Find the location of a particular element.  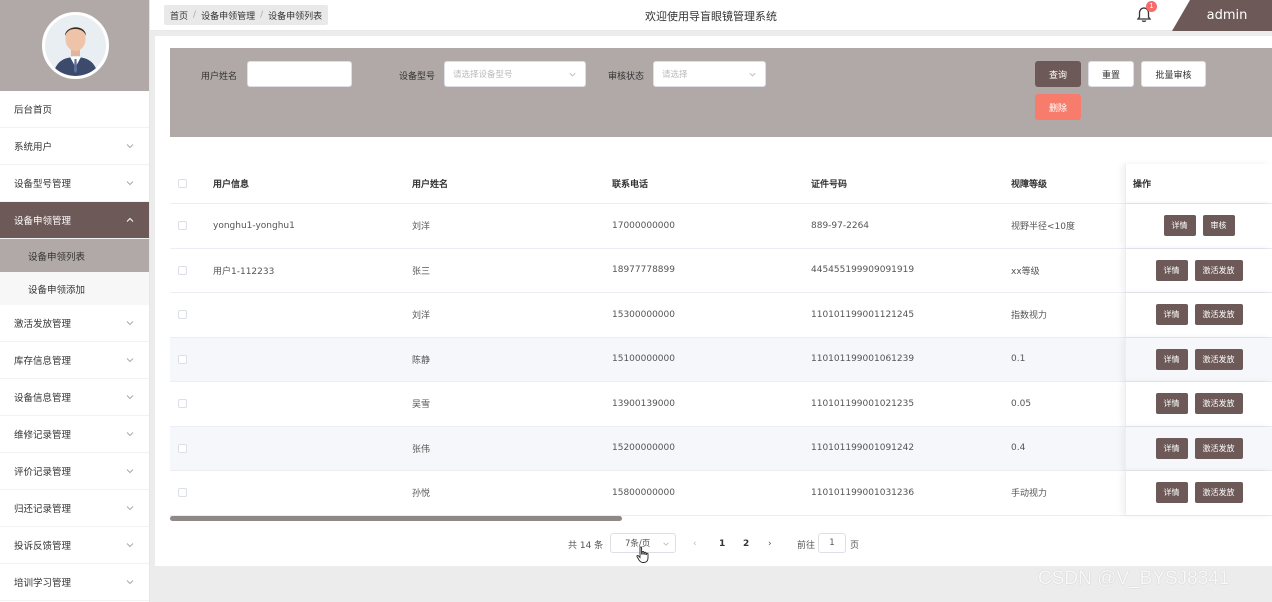

sidebar-item-label: 归还记录管理 is located at coordinates (43, 509).